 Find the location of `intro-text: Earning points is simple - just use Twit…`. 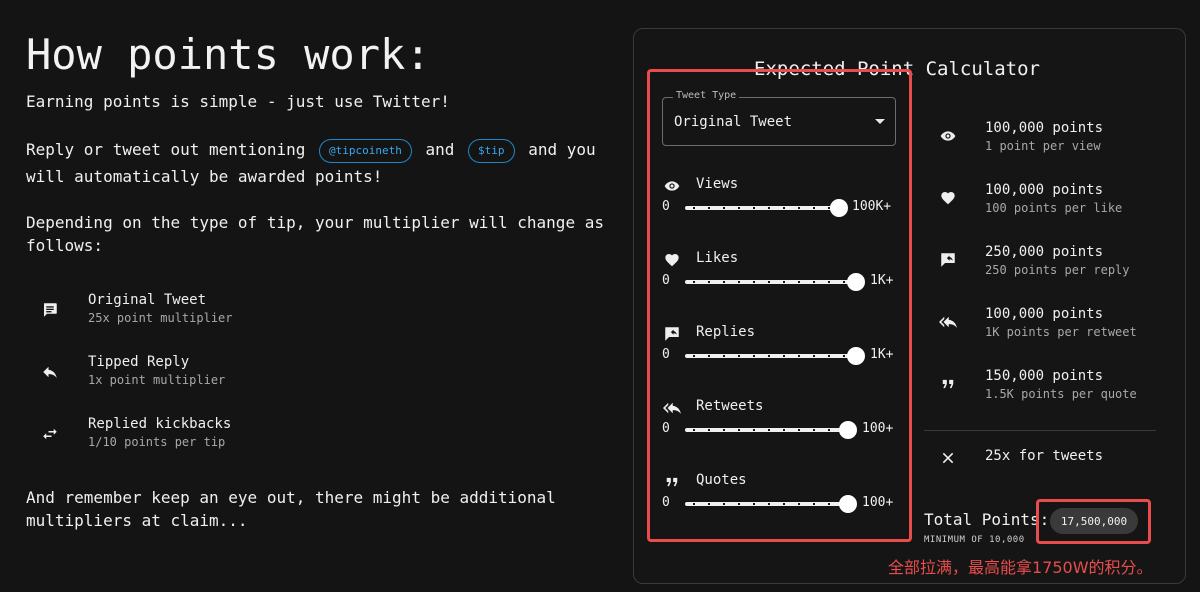

intro-text: Earning points is simple - just use Twit… is located at coordinates (238, 101).